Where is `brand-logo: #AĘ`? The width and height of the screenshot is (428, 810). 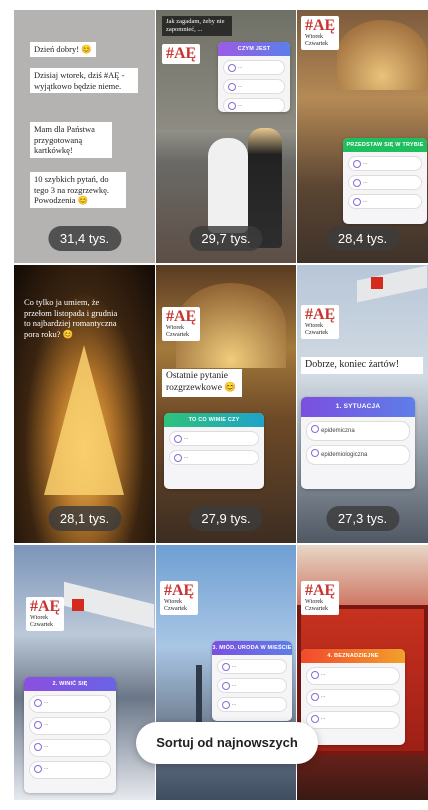 brand-logo: #AĘ is located at coordinates (181, 54).